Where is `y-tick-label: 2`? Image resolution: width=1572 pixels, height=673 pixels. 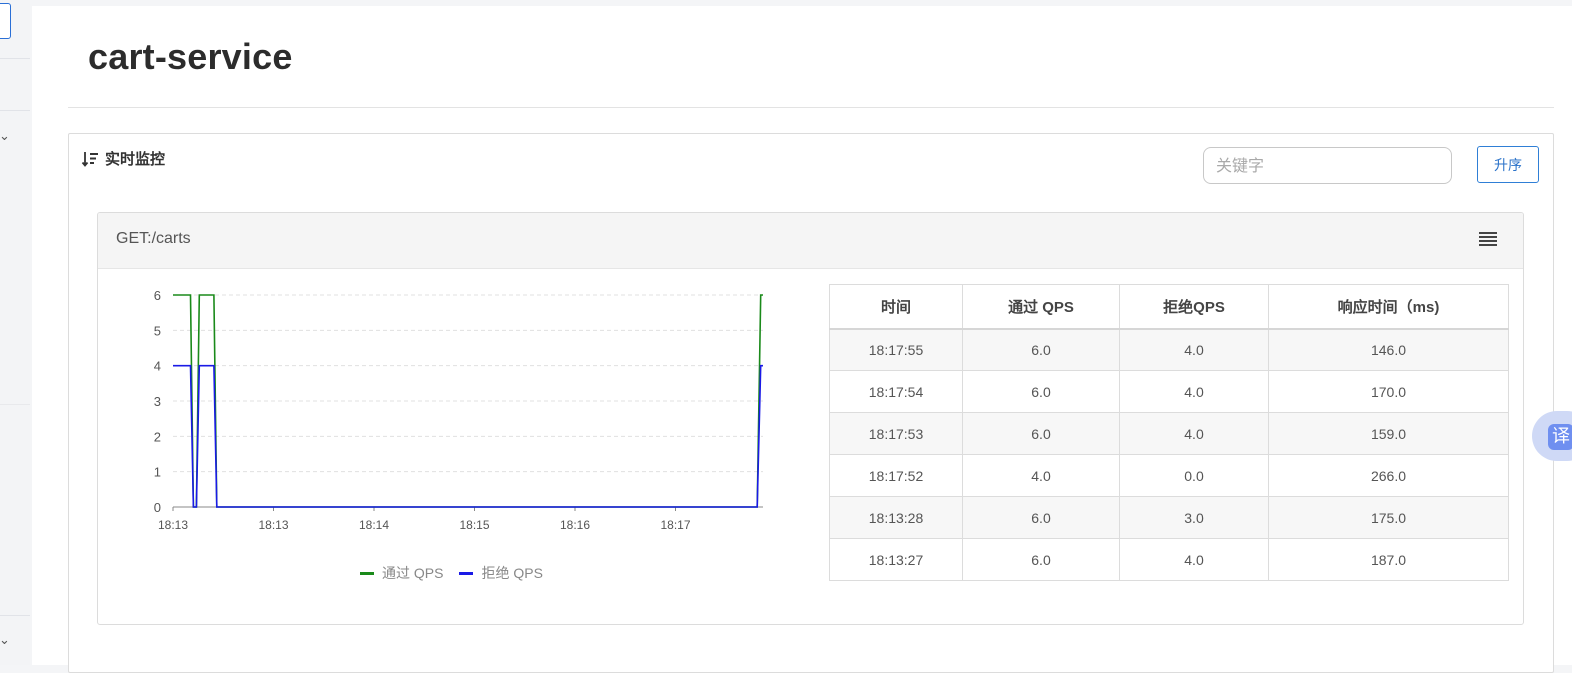
y-tick-label: 2 is located at coordinates (157, 436).